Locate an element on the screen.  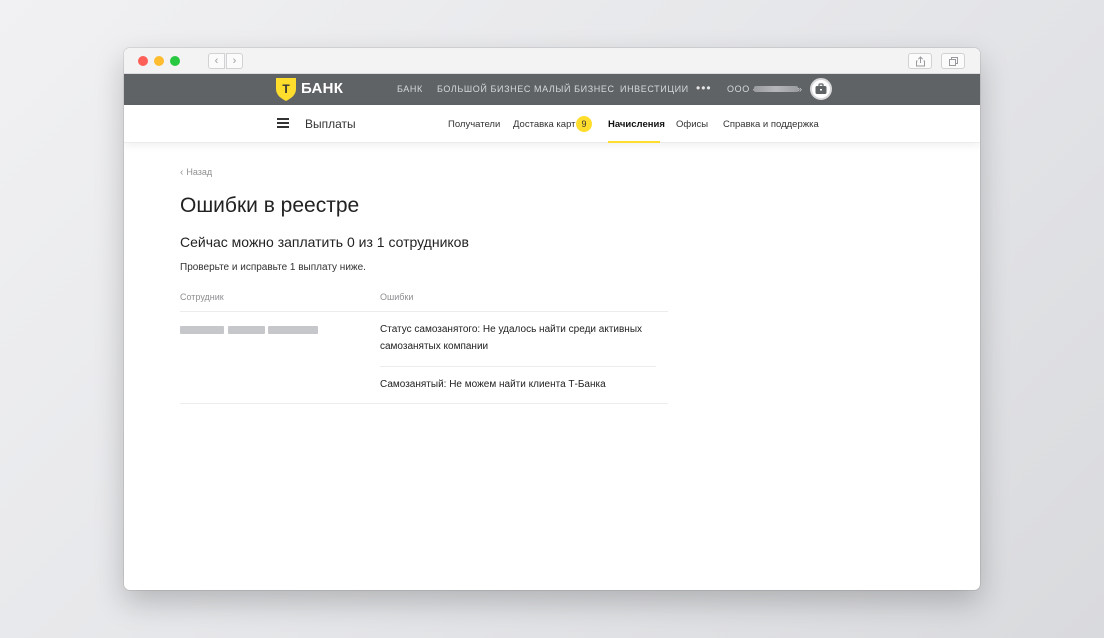
active-tab-indicator is located at coordinates (634, 142).